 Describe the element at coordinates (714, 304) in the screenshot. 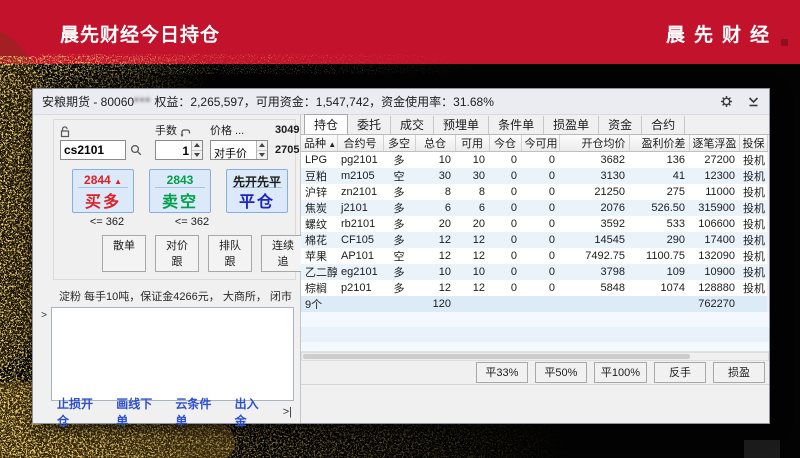

I see `summary-cell: 762270` at that location.